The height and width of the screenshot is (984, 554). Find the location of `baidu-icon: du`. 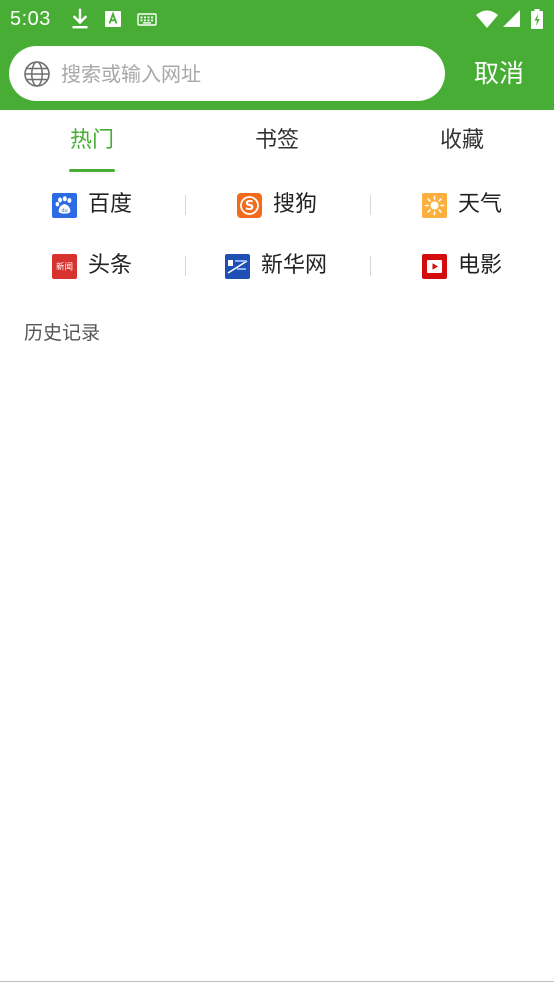

baidu-icon: du is located at coordinates (64, 205).